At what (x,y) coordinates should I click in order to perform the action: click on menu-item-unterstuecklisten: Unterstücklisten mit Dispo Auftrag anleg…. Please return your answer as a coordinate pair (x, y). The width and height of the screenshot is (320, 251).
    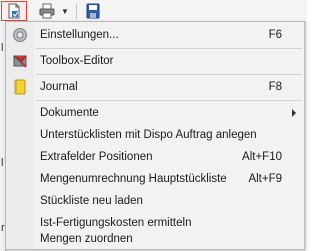
    Looking at the image, I should click on (155, 135).